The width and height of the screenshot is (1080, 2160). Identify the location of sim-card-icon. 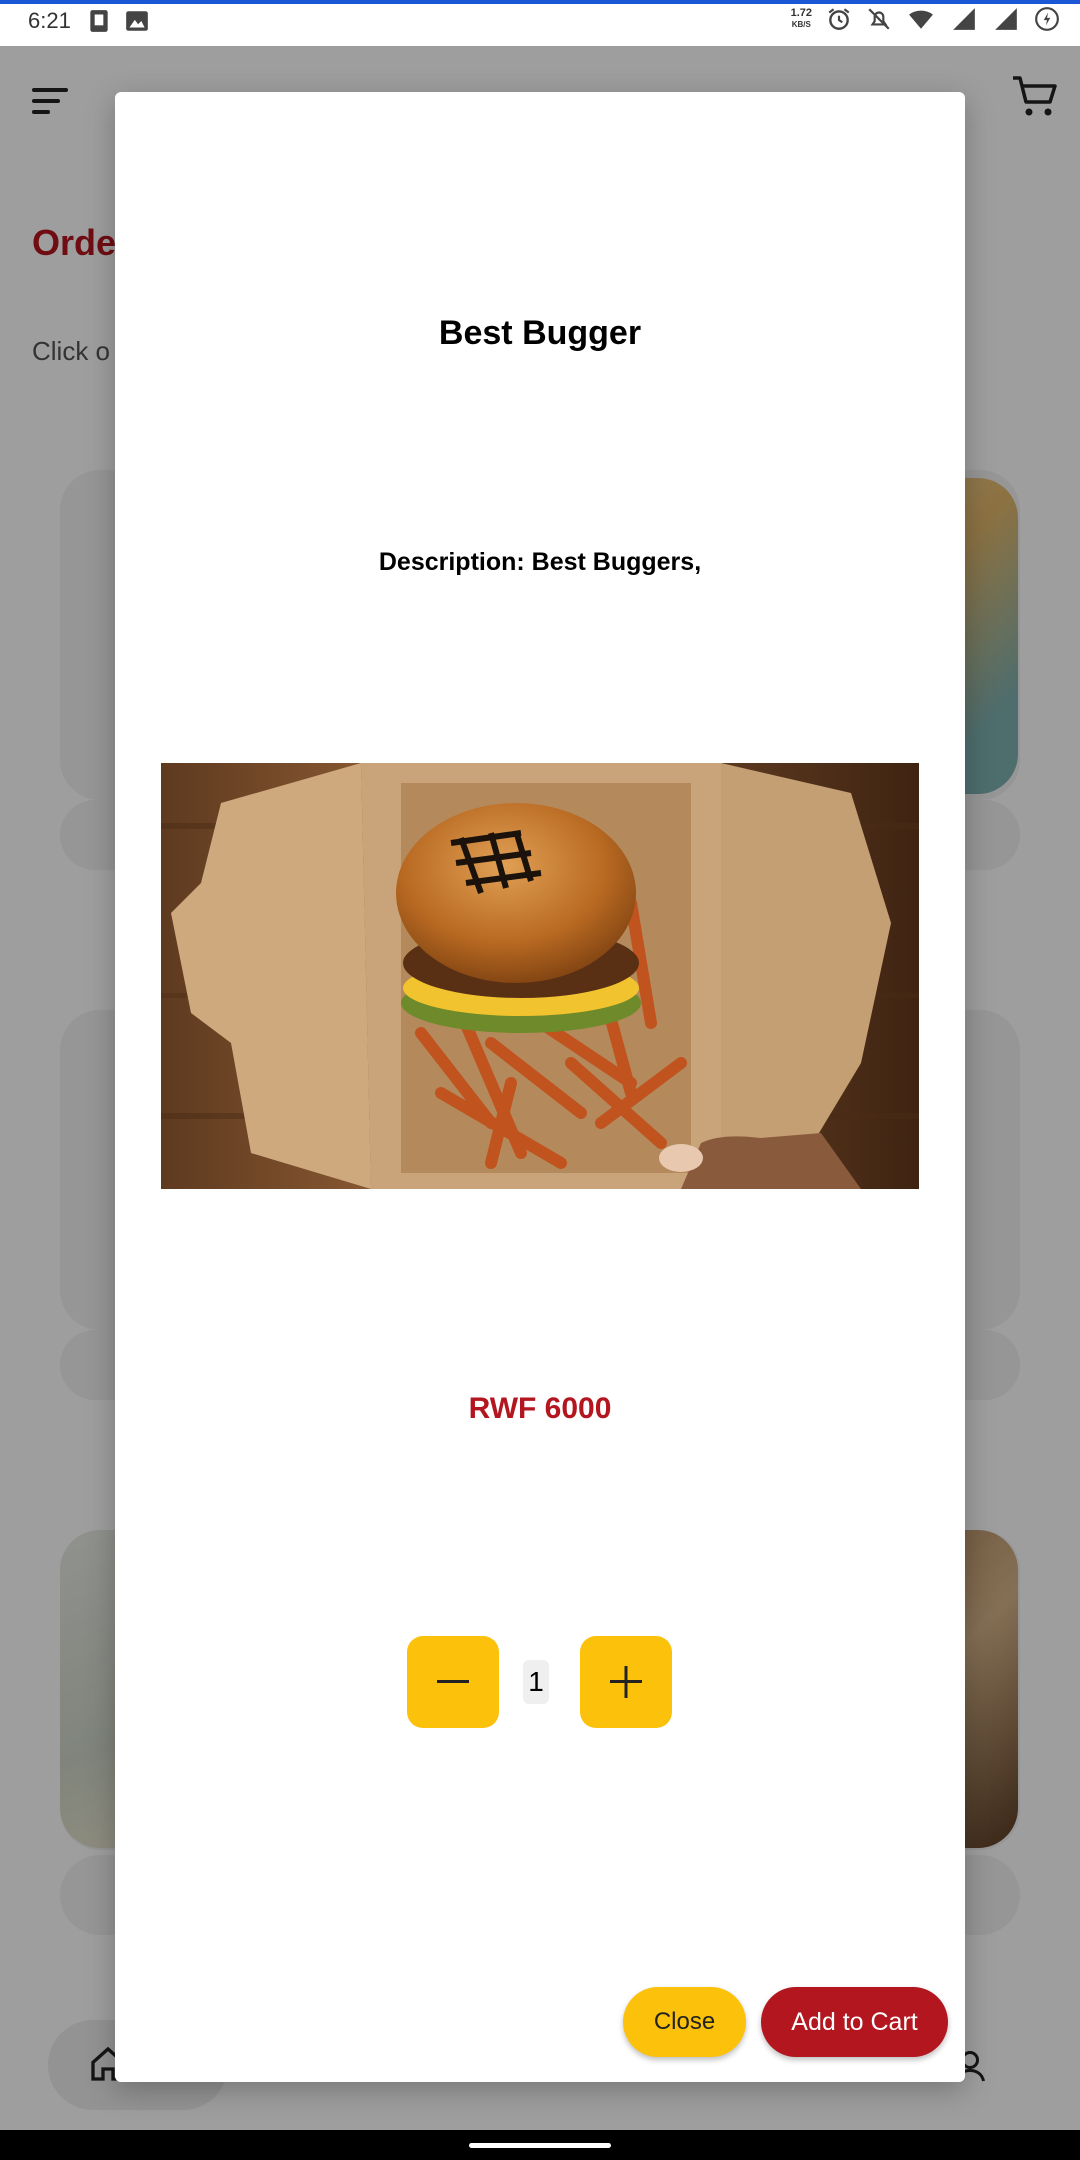
(99, 21).